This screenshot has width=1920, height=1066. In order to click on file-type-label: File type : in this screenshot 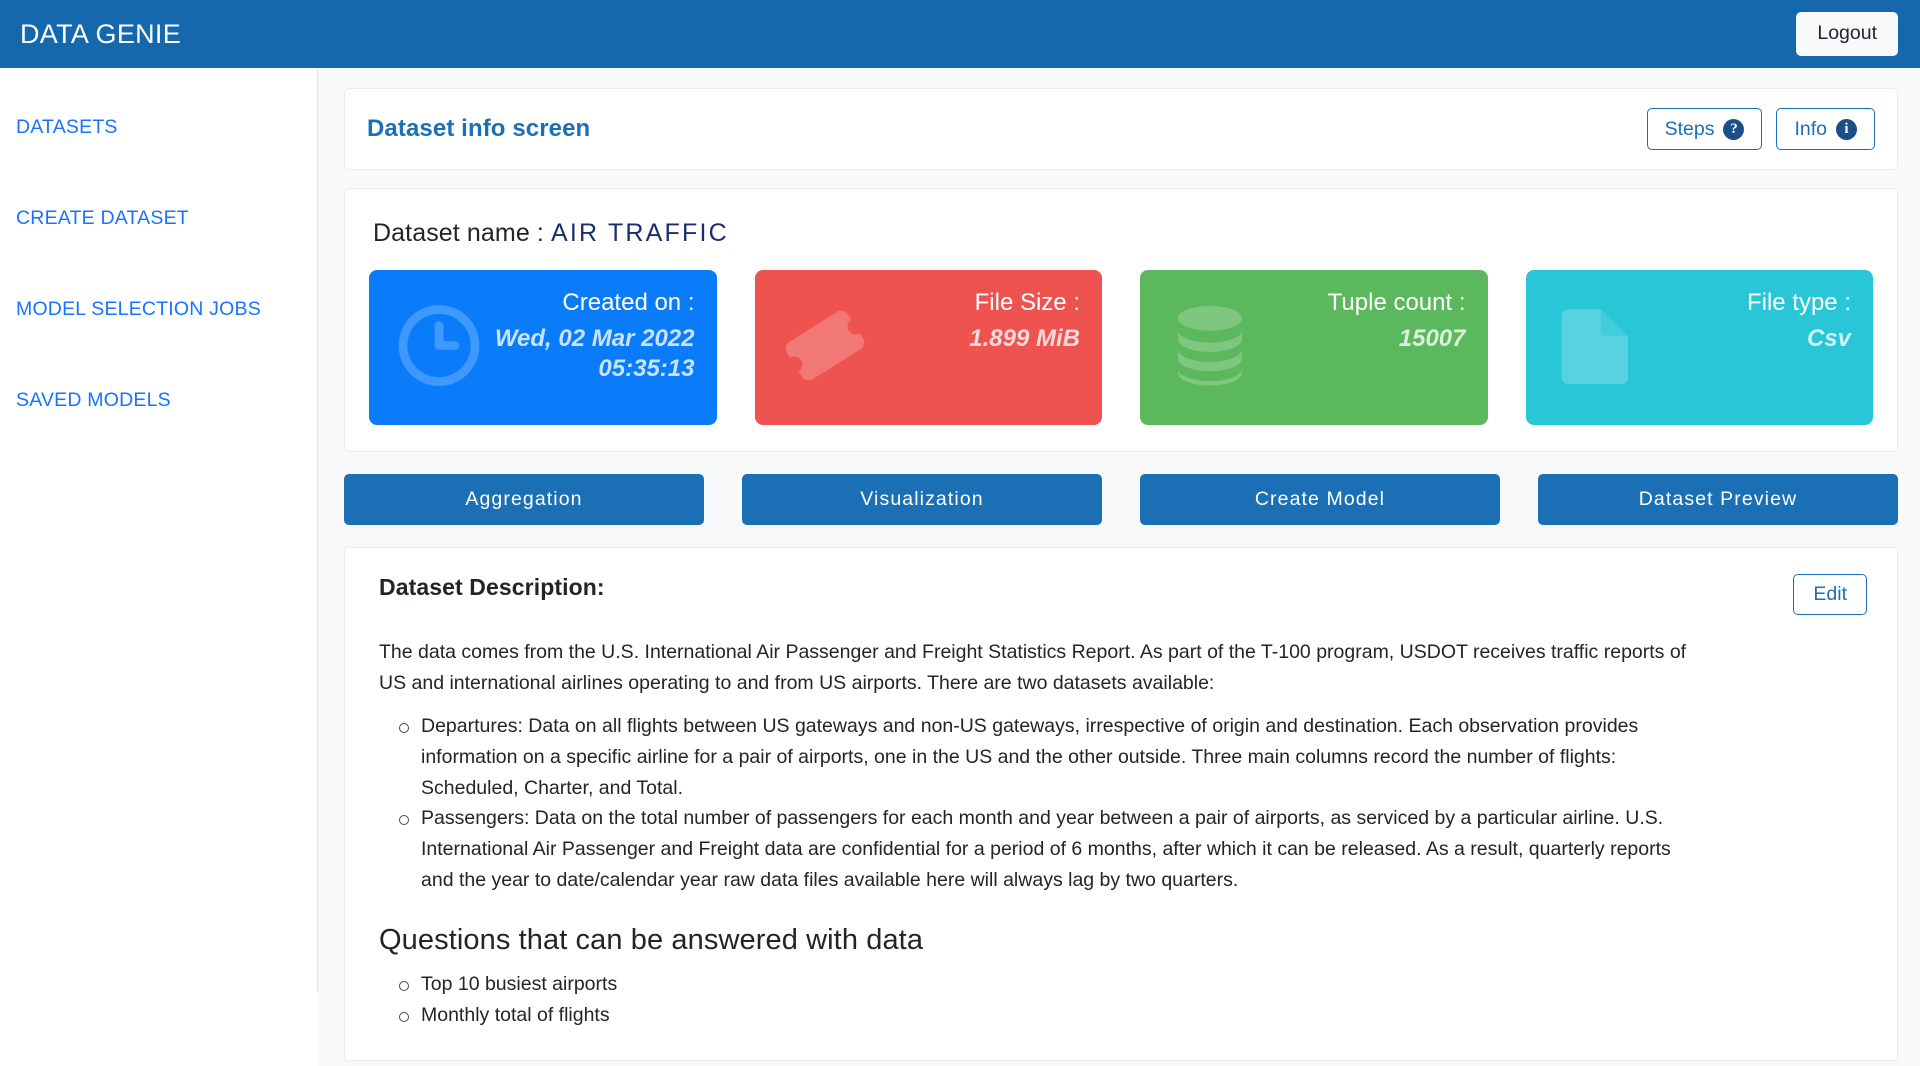, I will do `click(1798, 303)`.